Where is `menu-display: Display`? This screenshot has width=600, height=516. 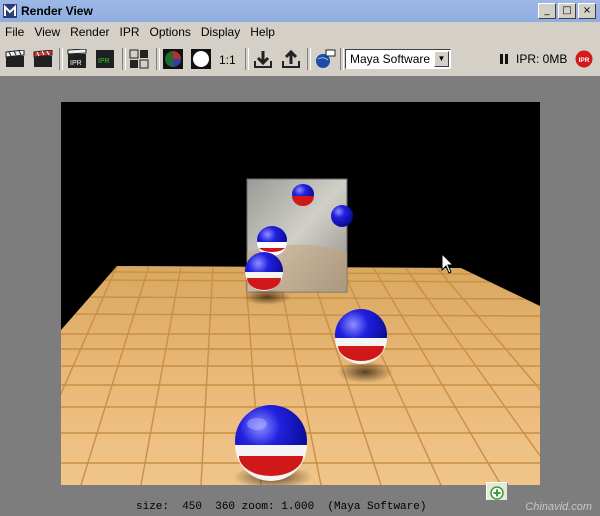 menu-display: Display is located at coordinates (220, 32).